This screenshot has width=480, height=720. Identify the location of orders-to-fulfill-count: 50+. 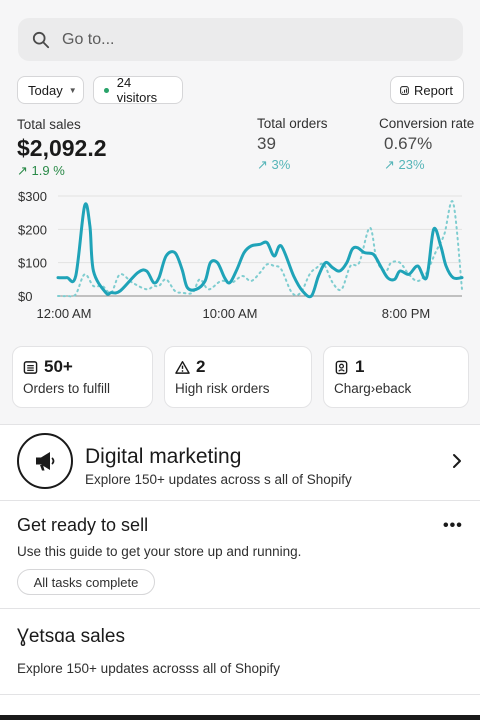
(58, 366).